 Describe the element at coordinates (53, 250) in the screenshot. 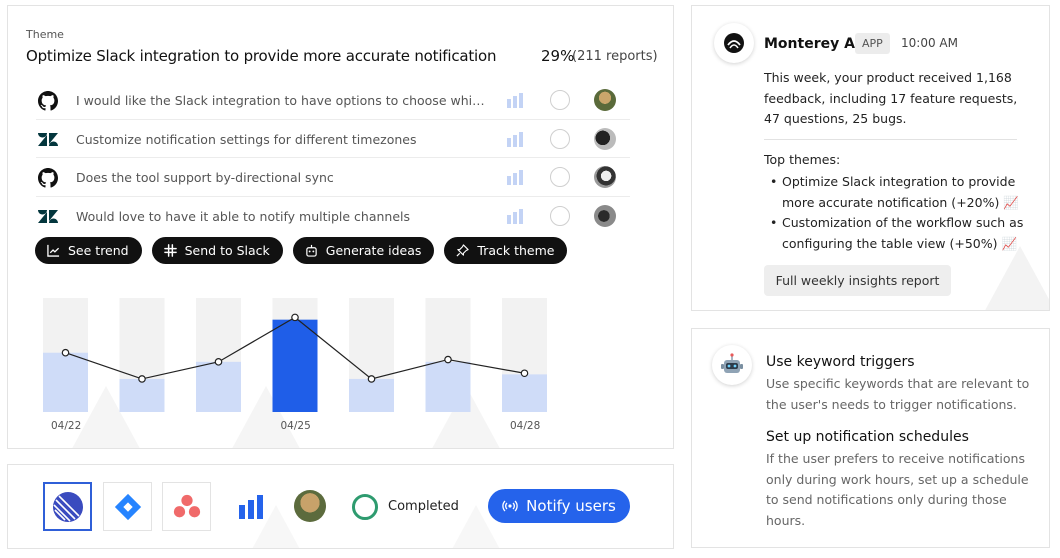

I see `trend-icon` at that location.